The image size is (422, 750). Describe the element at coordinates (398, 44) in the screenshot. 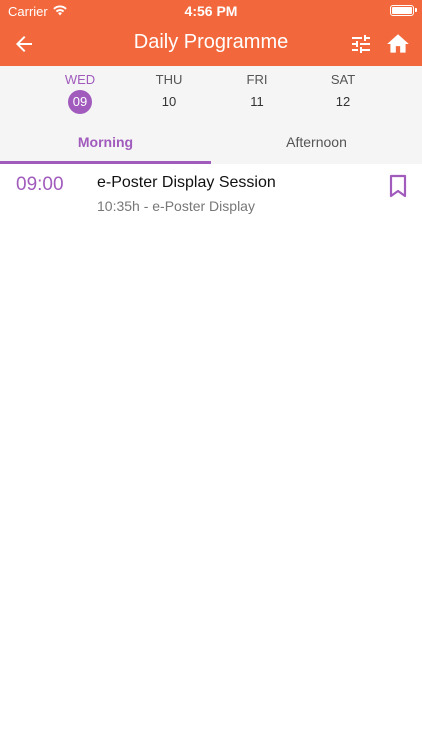

I see `home-icon` at that location.